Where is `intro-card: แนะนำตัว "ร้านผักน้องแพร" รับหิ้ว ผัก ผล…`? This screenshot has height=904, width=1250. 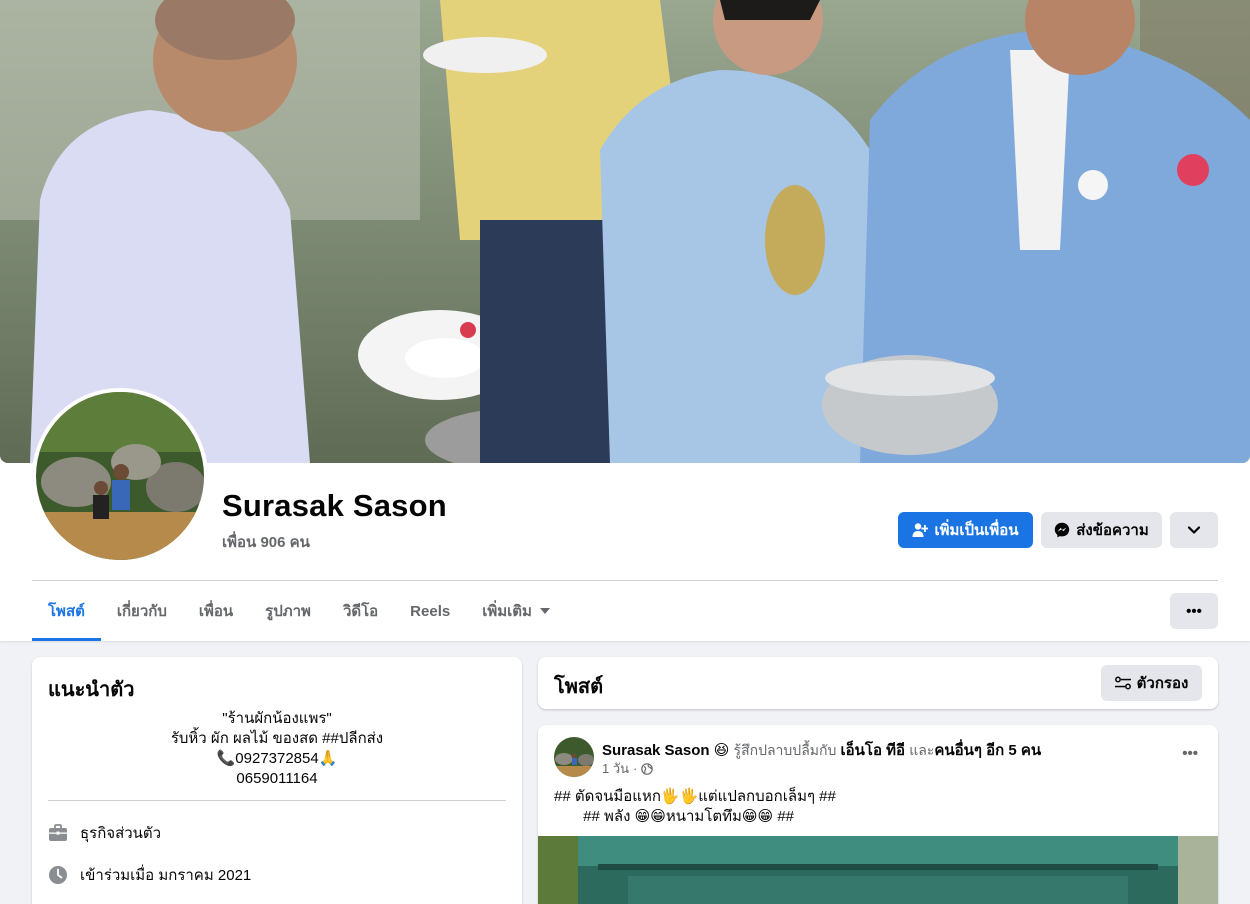 intro-card: แนะนำตัว "ร้านผักน้องแพร" รับหิ้ว ผัก ผล… is located at coordinates (277, 780).